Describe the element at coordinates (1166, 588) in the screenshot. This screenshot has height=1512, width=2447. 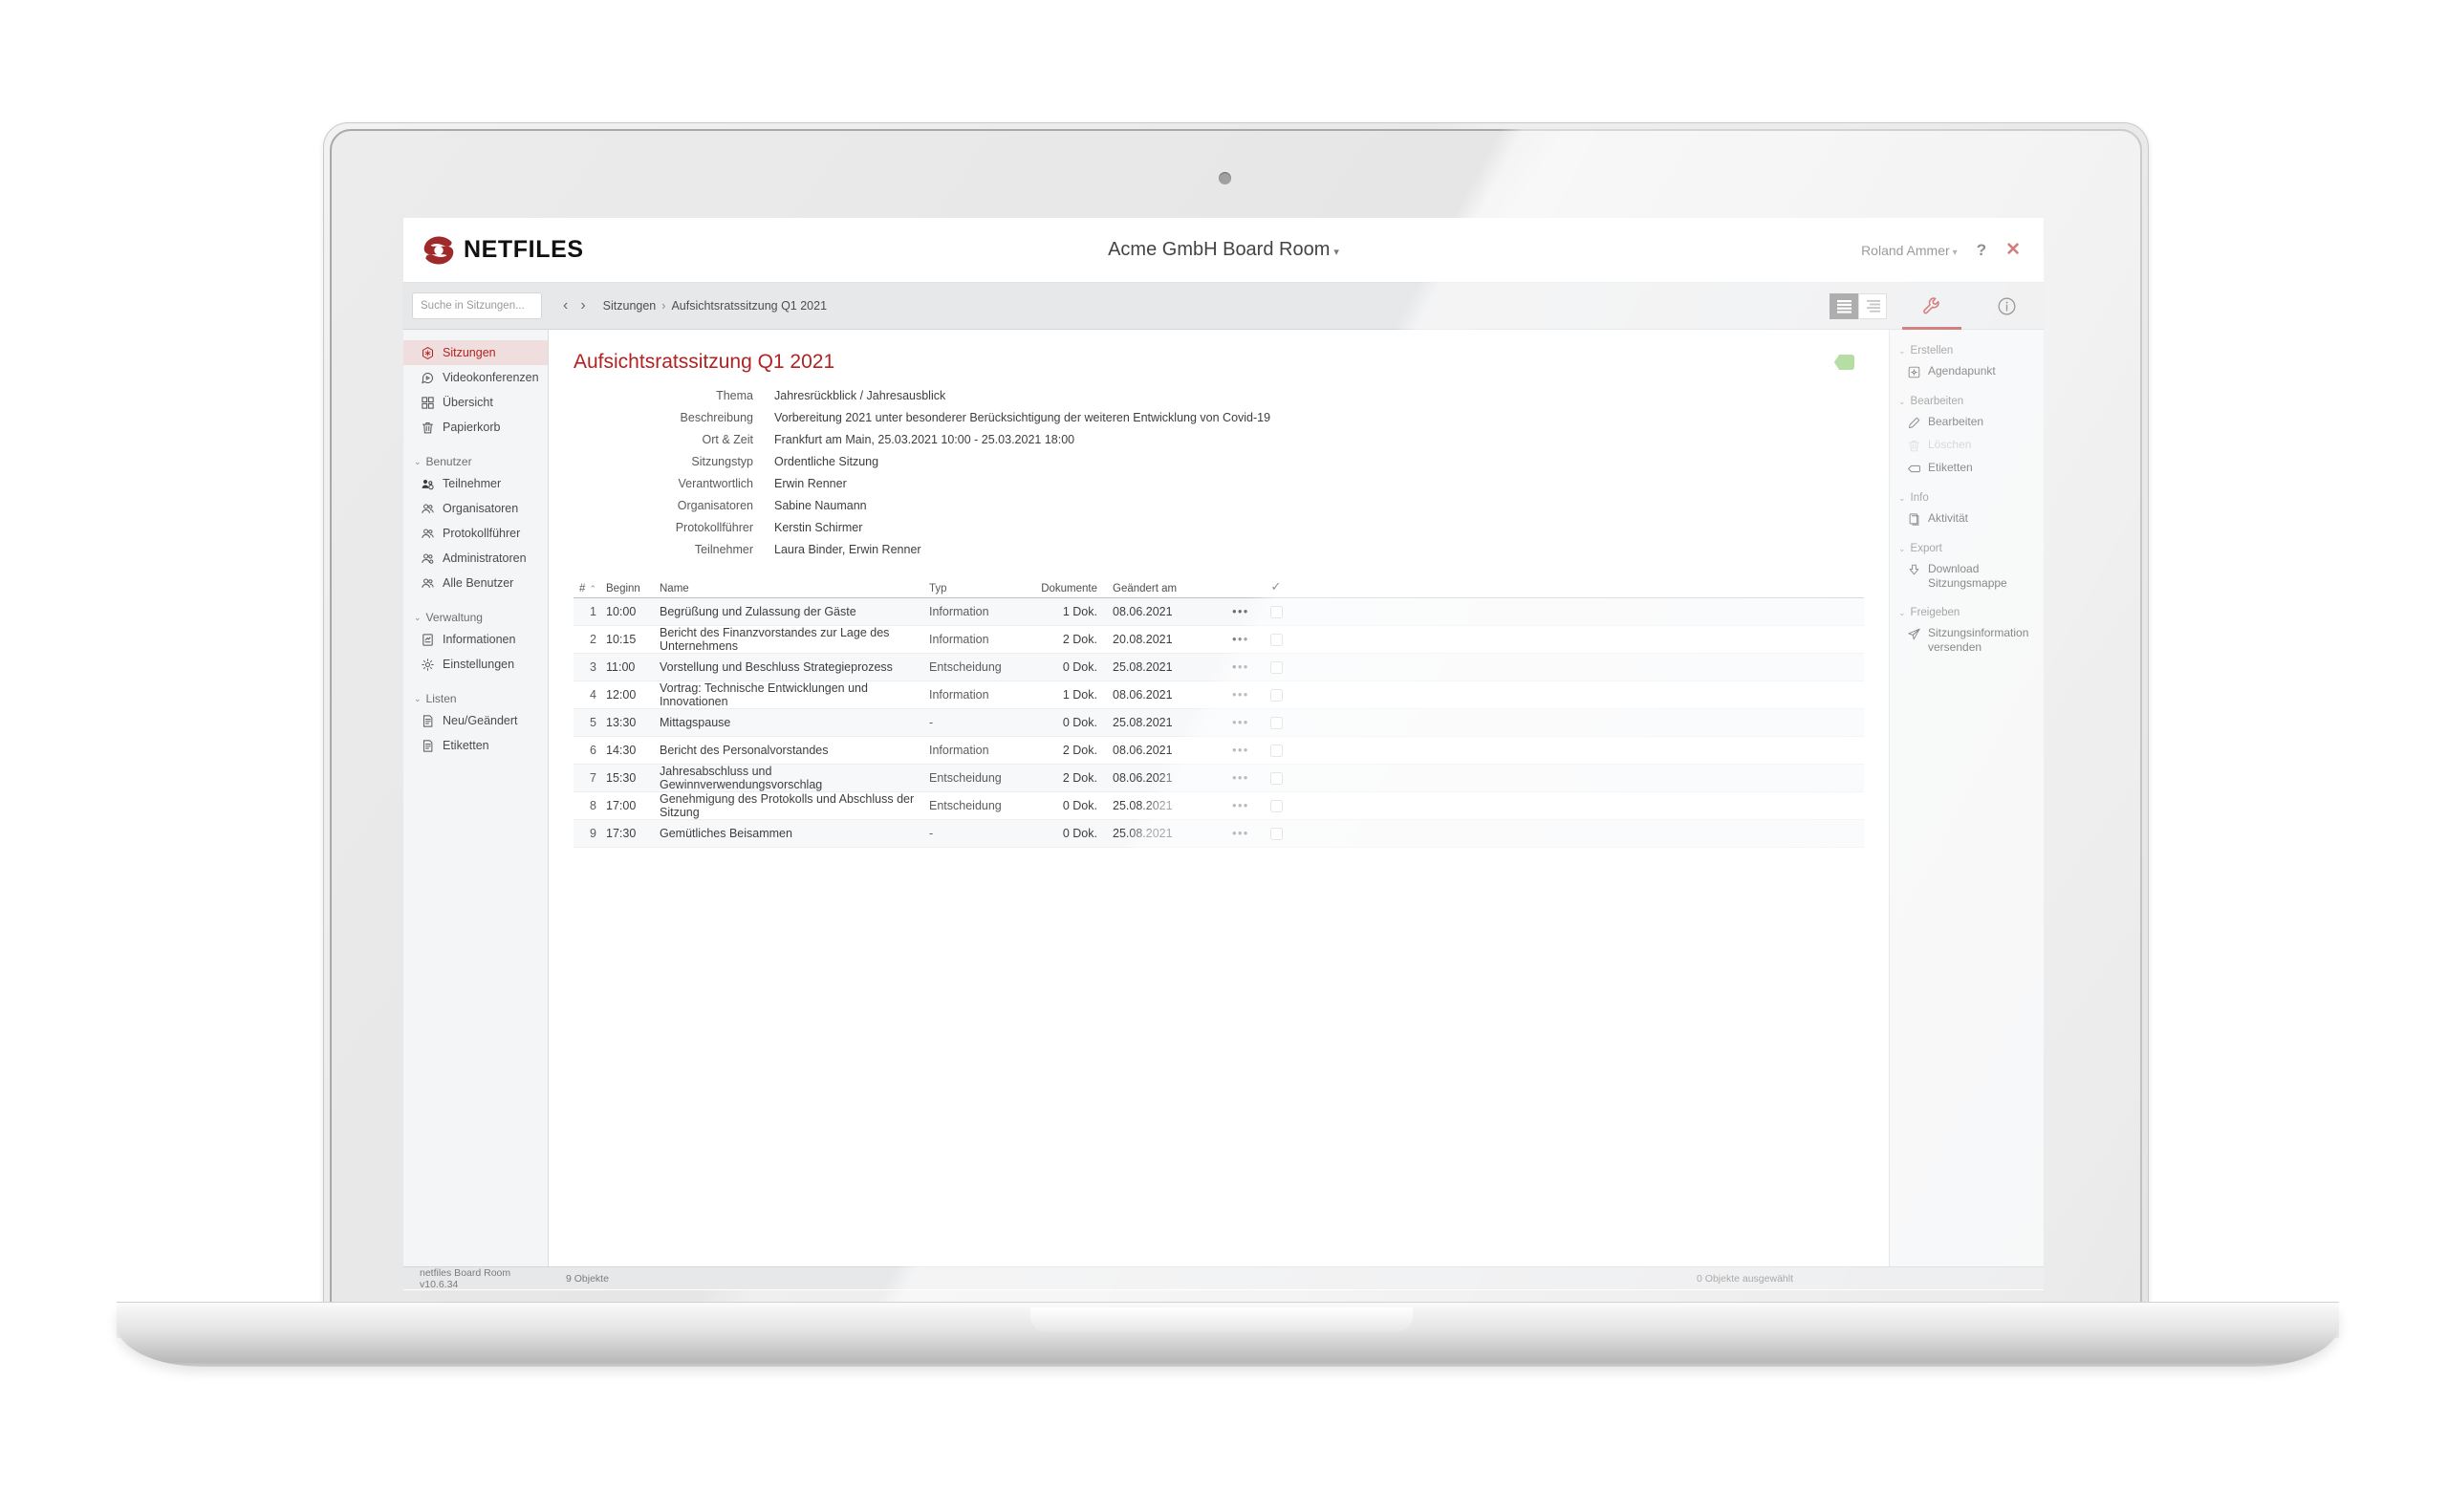
I see `column-header-geaendert: Geändert am` at that location.